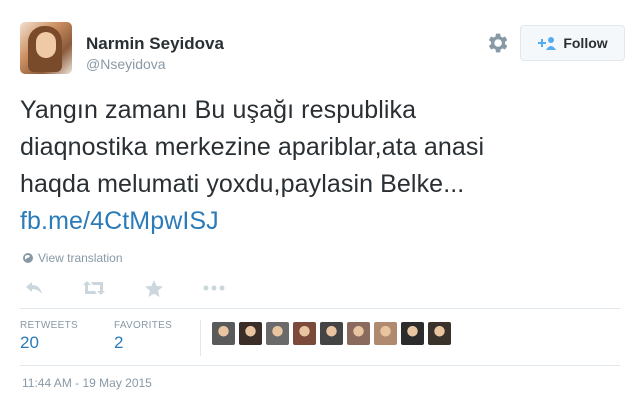 Image resolution: width=640 pixels, height=410 pixels. What do you see at coordinates (155, 44) in the screenshot?
I see `author-name: Narmin Seyidova` at bounding box center [155, 44].